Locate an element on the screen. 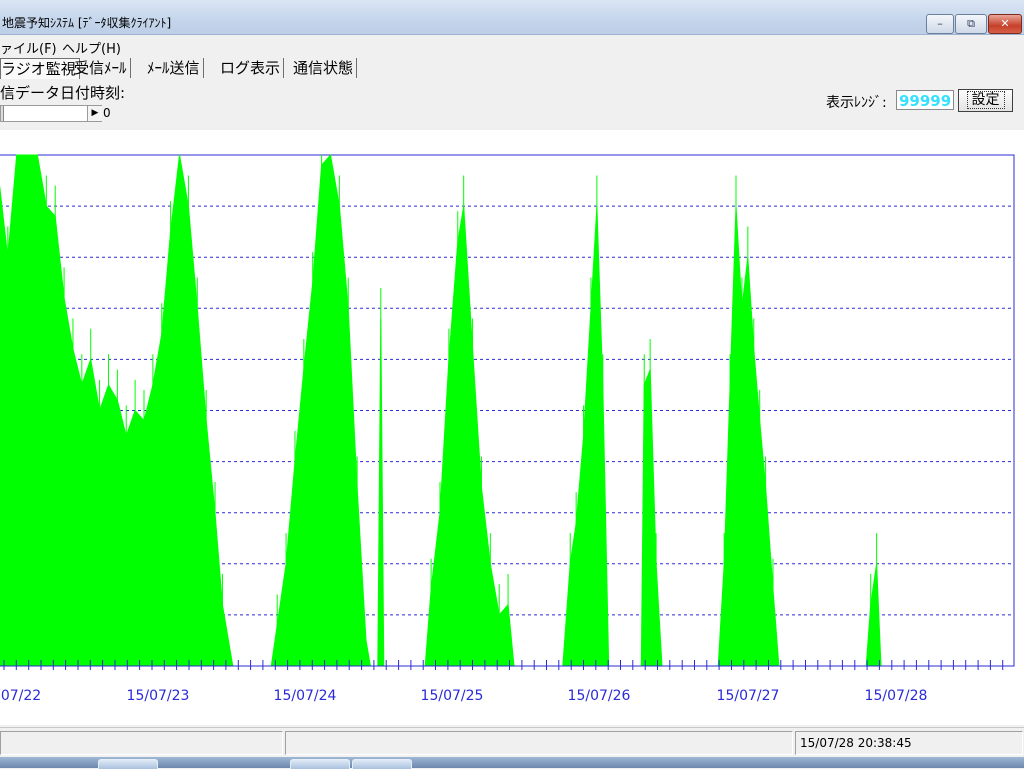 The height and width of the screenshot is (769, 1024). tab-radio-monitor: ラジオ監視 is located at coordinates (40, 68).